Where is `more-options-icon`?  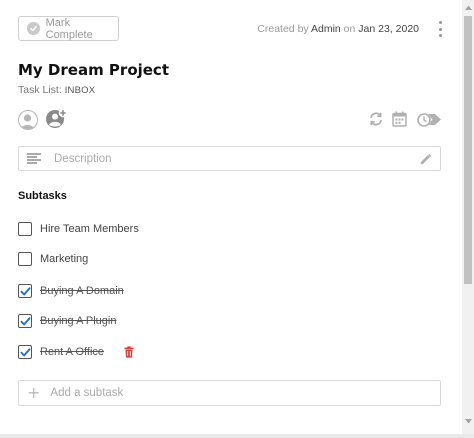
more-options-icon is located at coordinates (440, 29).